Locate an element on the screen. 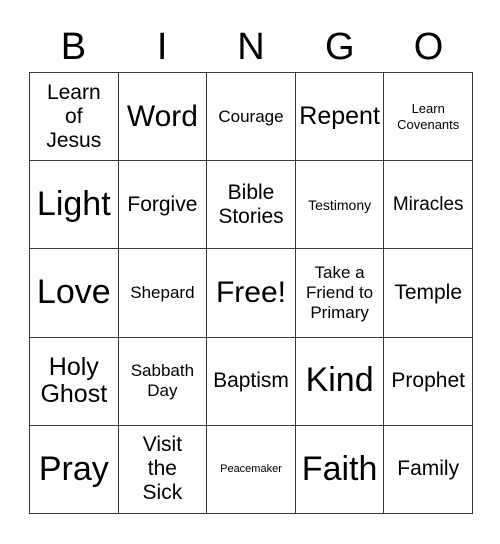  bingo-cell: Peacemaker is located at coordinates (251, 469).